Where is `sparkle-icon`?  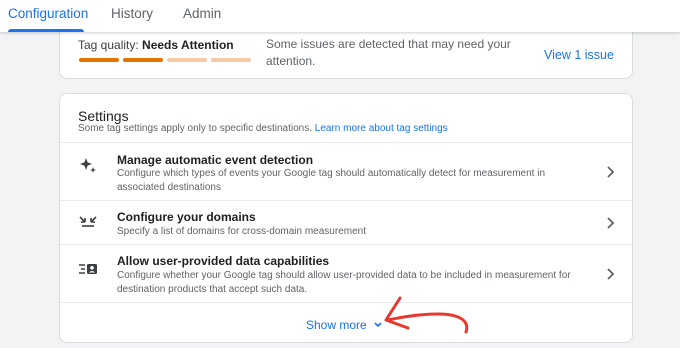
sparkle-icon is located at coordinates (88, 165).